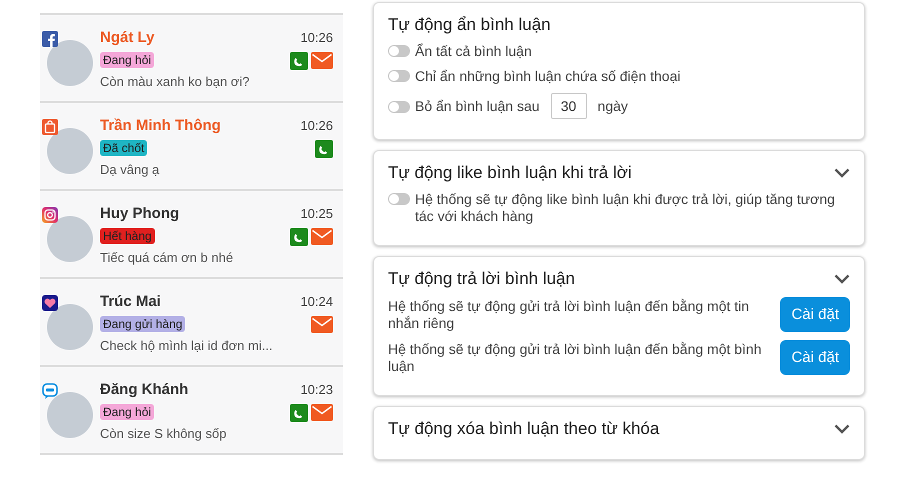 The height and width of the screenshot is (500, 900). What do you see at coordinates (575, 357) in the screenshot?
I see `setting-description: Hệ thống sẽ tự động gửi trả lời bình luận đến bằng một bình luận` at bounding box center [575, 357].